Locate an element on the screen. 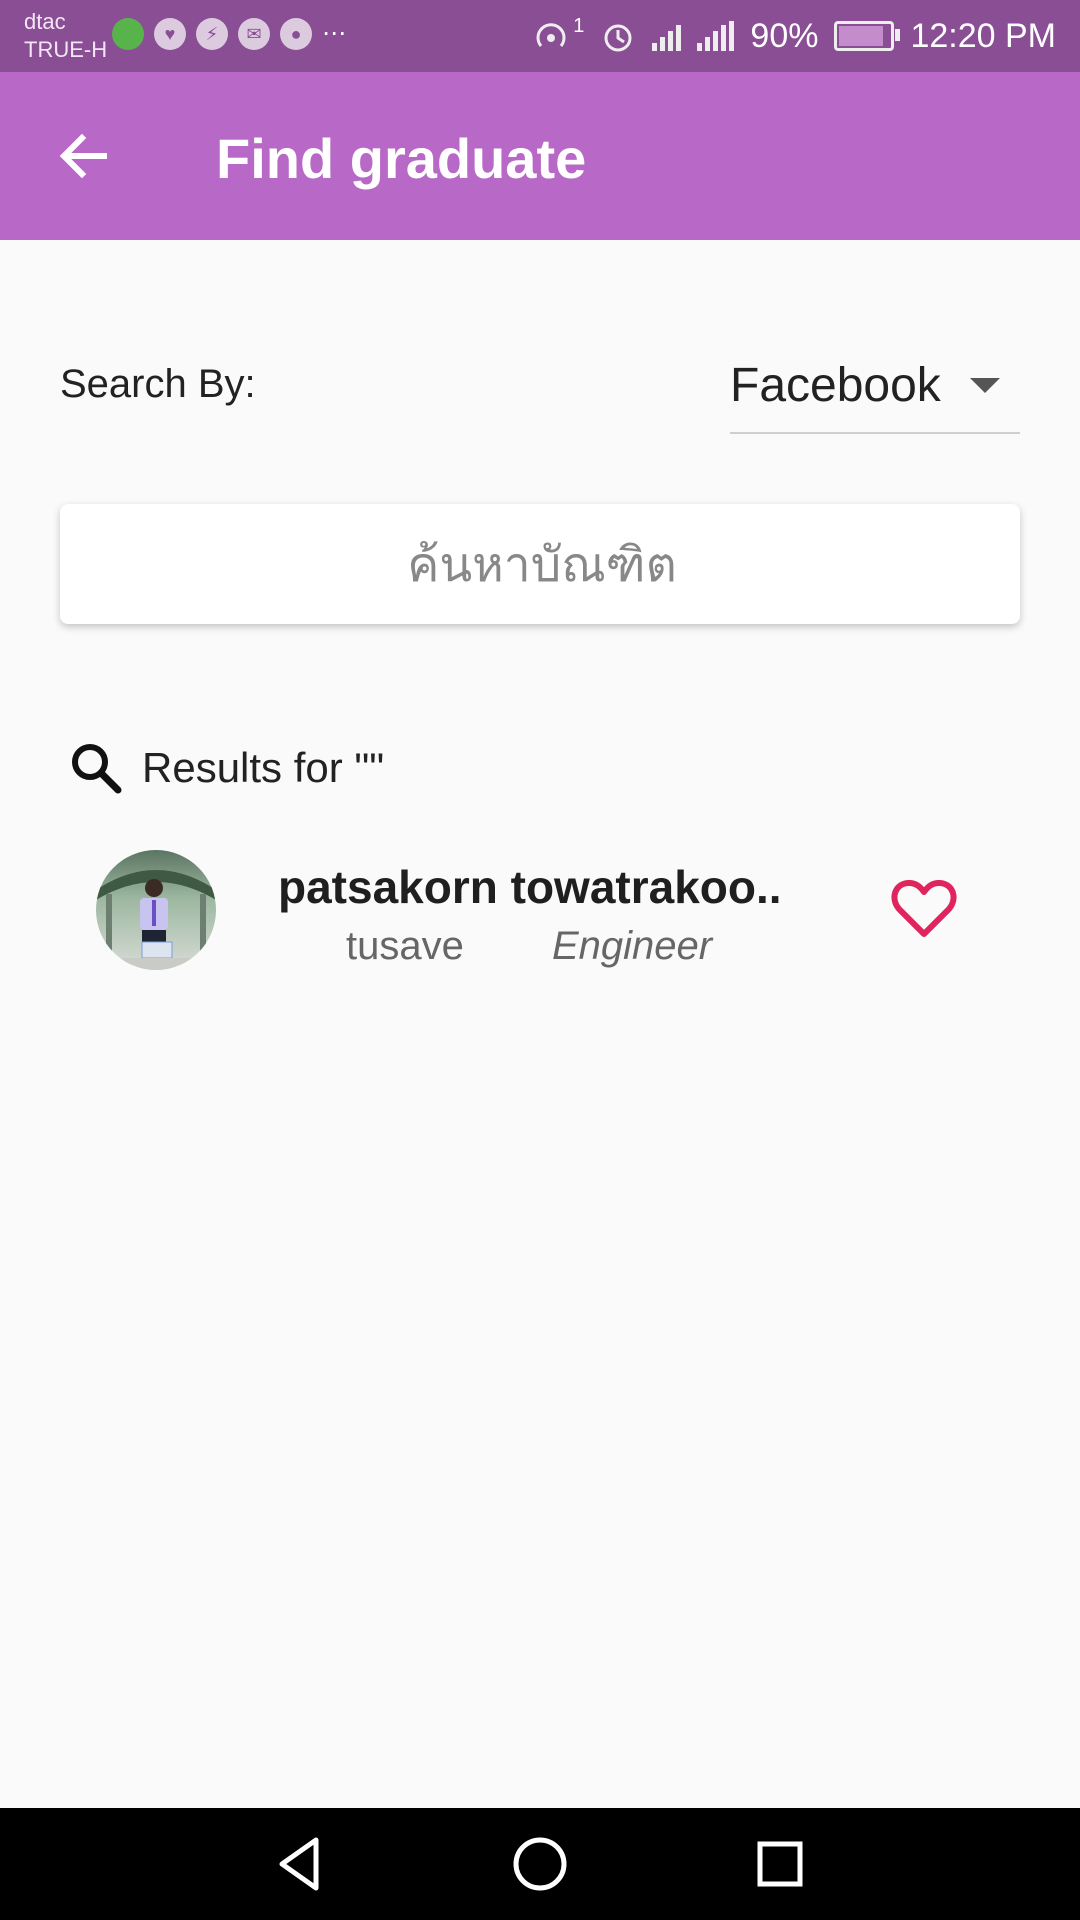 The image size is (1080, 1920). more-icon: ⋯ is located at coordinates (334, 33).